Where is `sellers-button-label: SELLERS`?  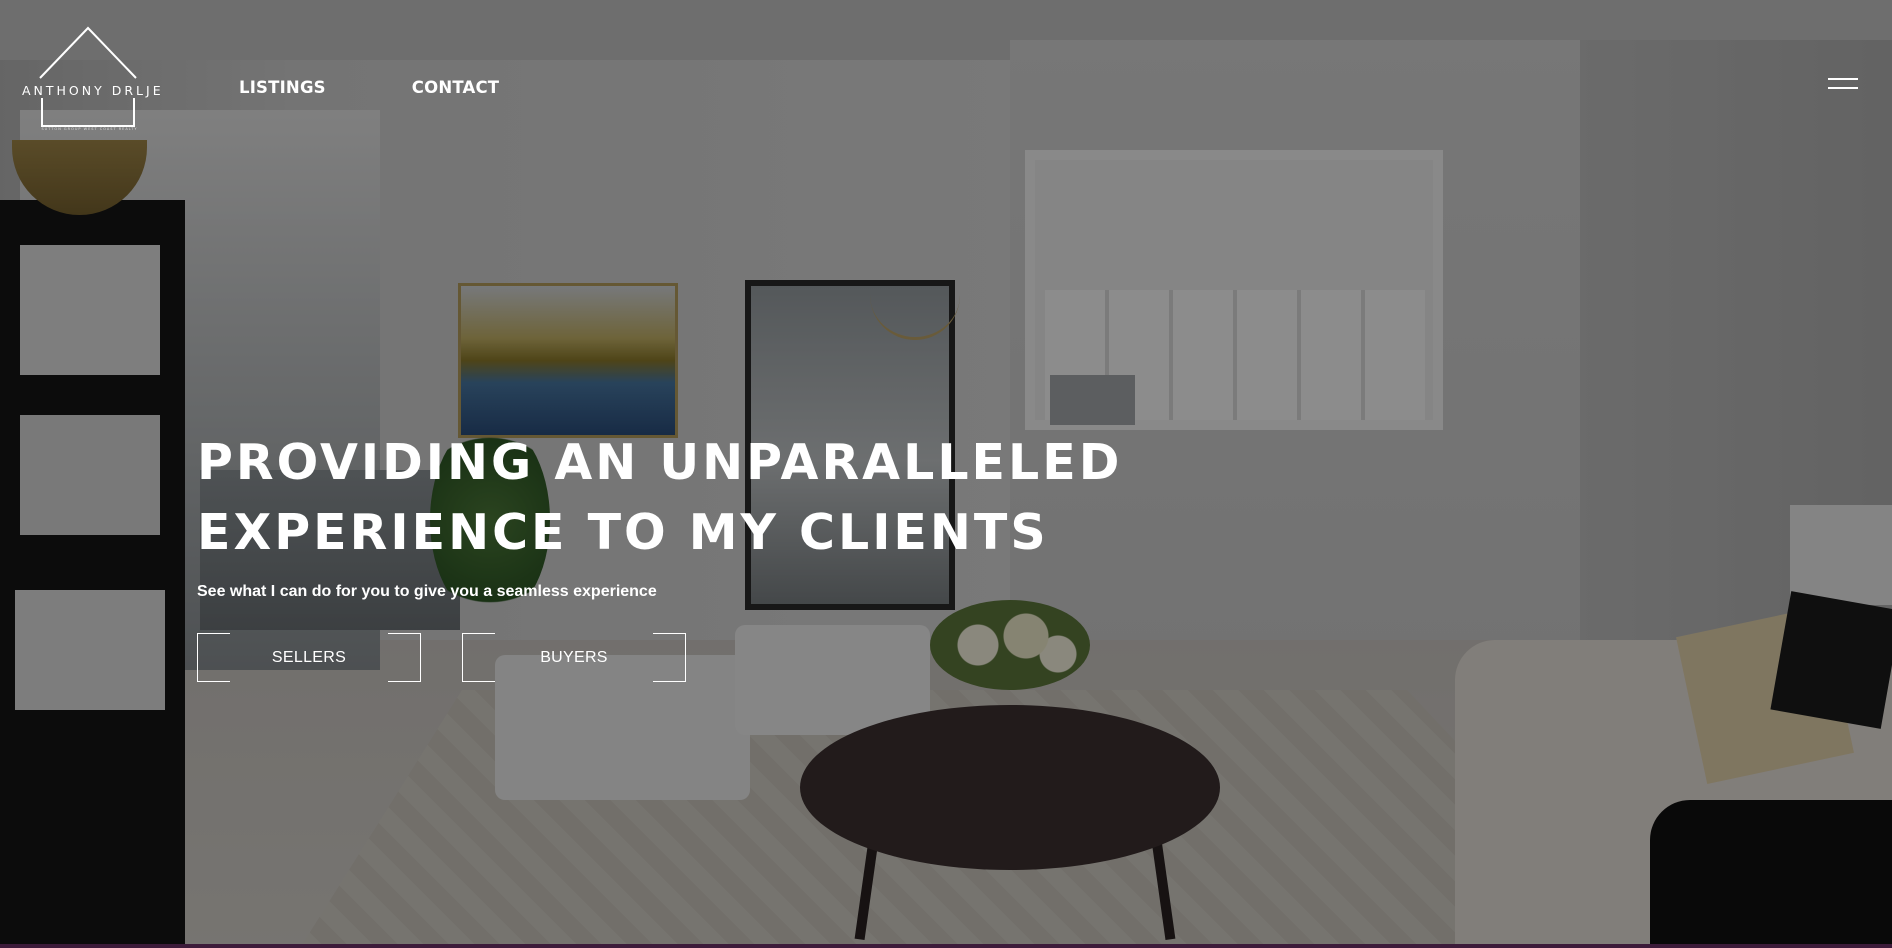
sellers-button-label: SELLERS is located at coordinates (309, 657).